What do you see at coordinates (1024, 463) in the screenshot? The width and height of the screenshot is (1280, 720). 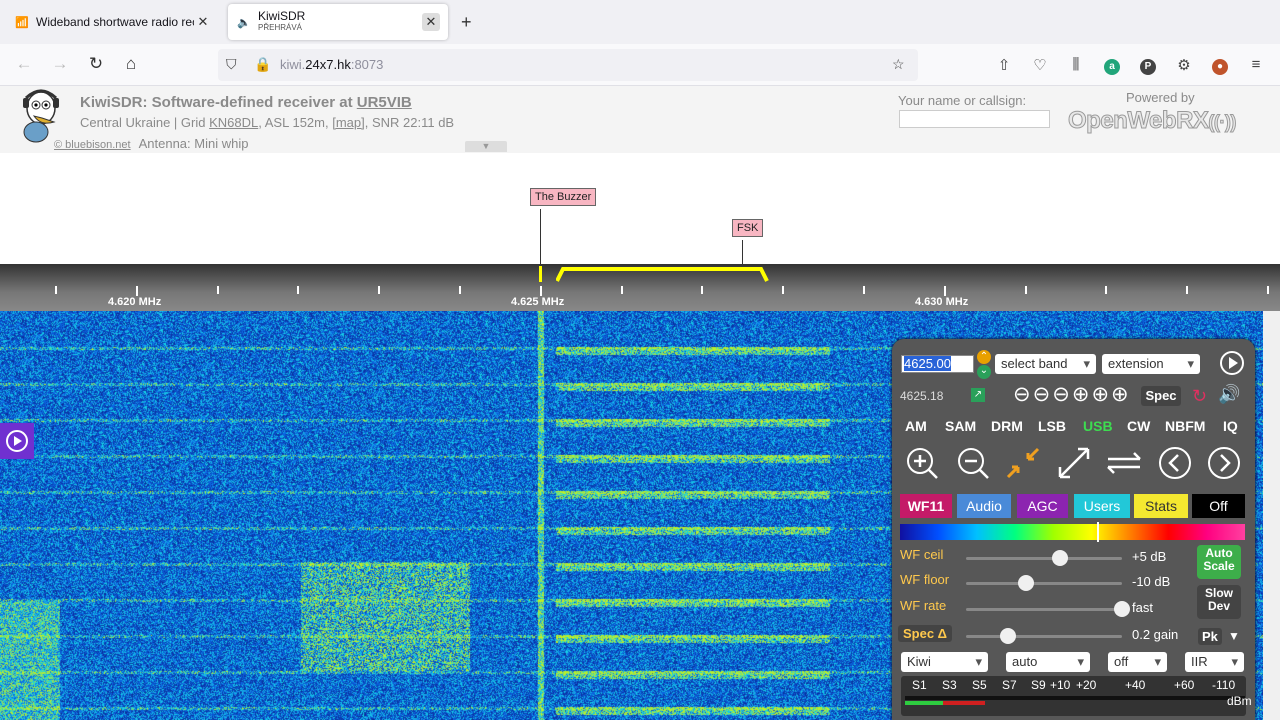 I see `zoom-to-band-icon` at bounding box center [1024, 463].